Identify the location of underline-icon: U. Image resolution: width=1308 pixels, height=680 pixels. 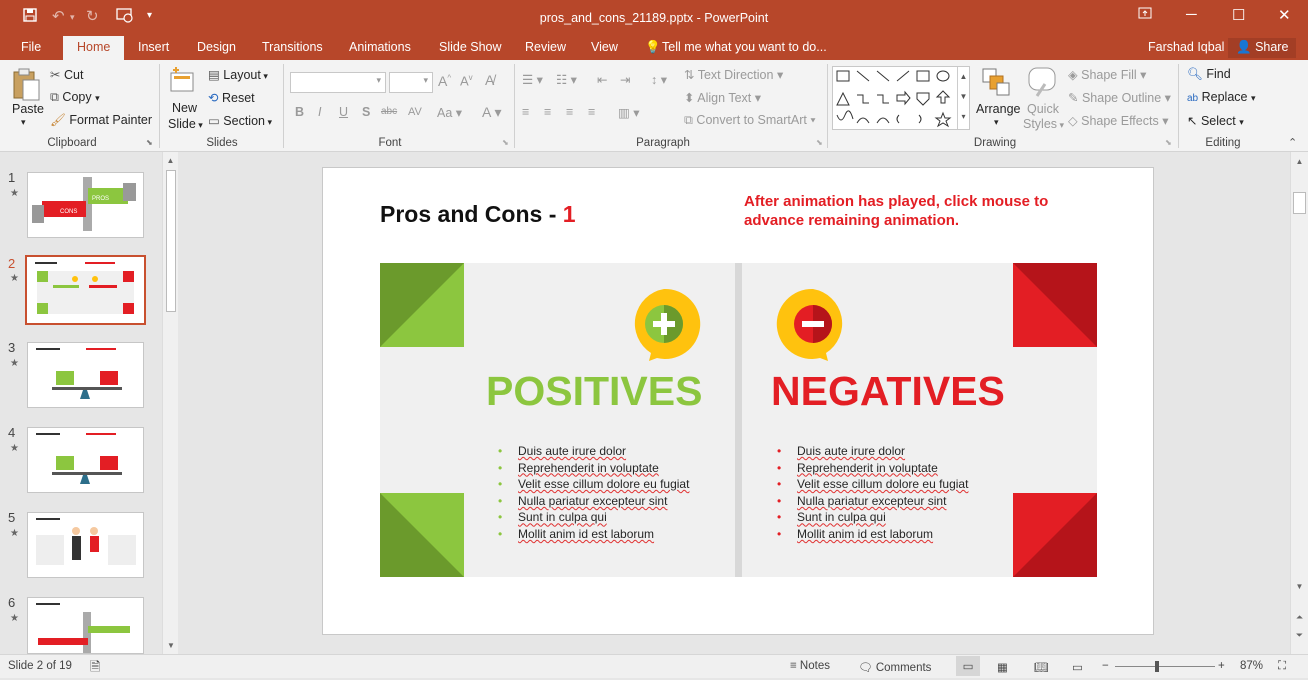
(343, 112).